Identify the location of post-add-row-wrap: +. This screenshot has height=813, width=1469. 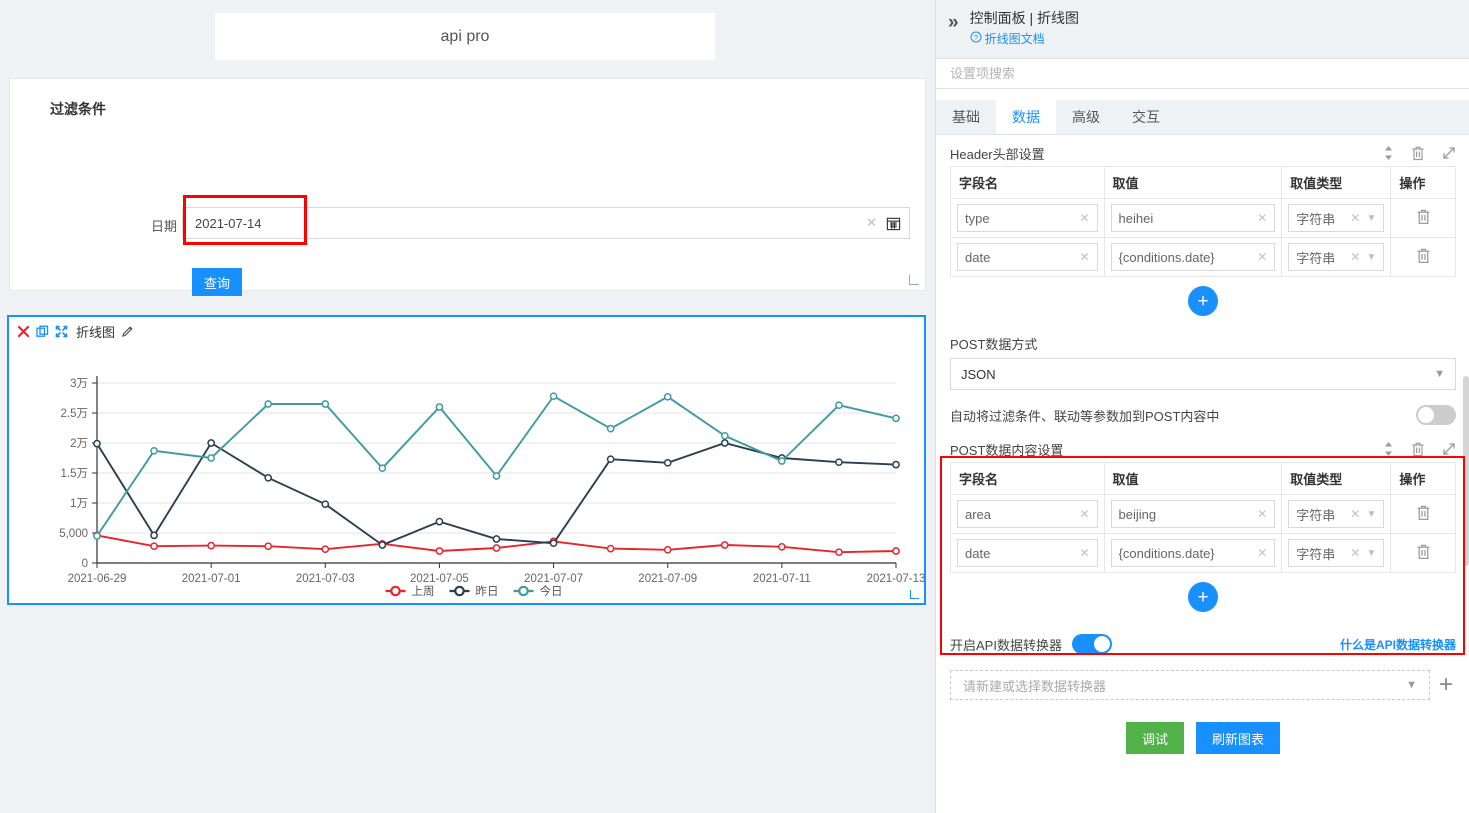
(1203, 594).